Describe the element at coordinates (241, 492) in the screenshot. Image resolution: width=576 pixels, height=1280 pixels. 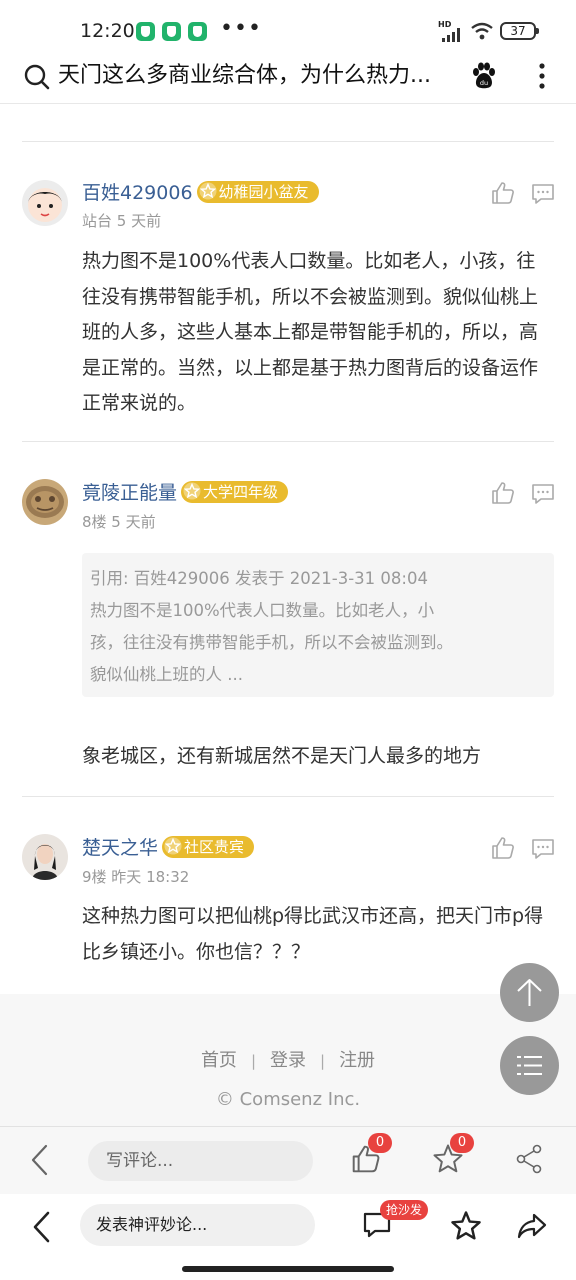
I see `badge-label: 大学四年级` at that location.